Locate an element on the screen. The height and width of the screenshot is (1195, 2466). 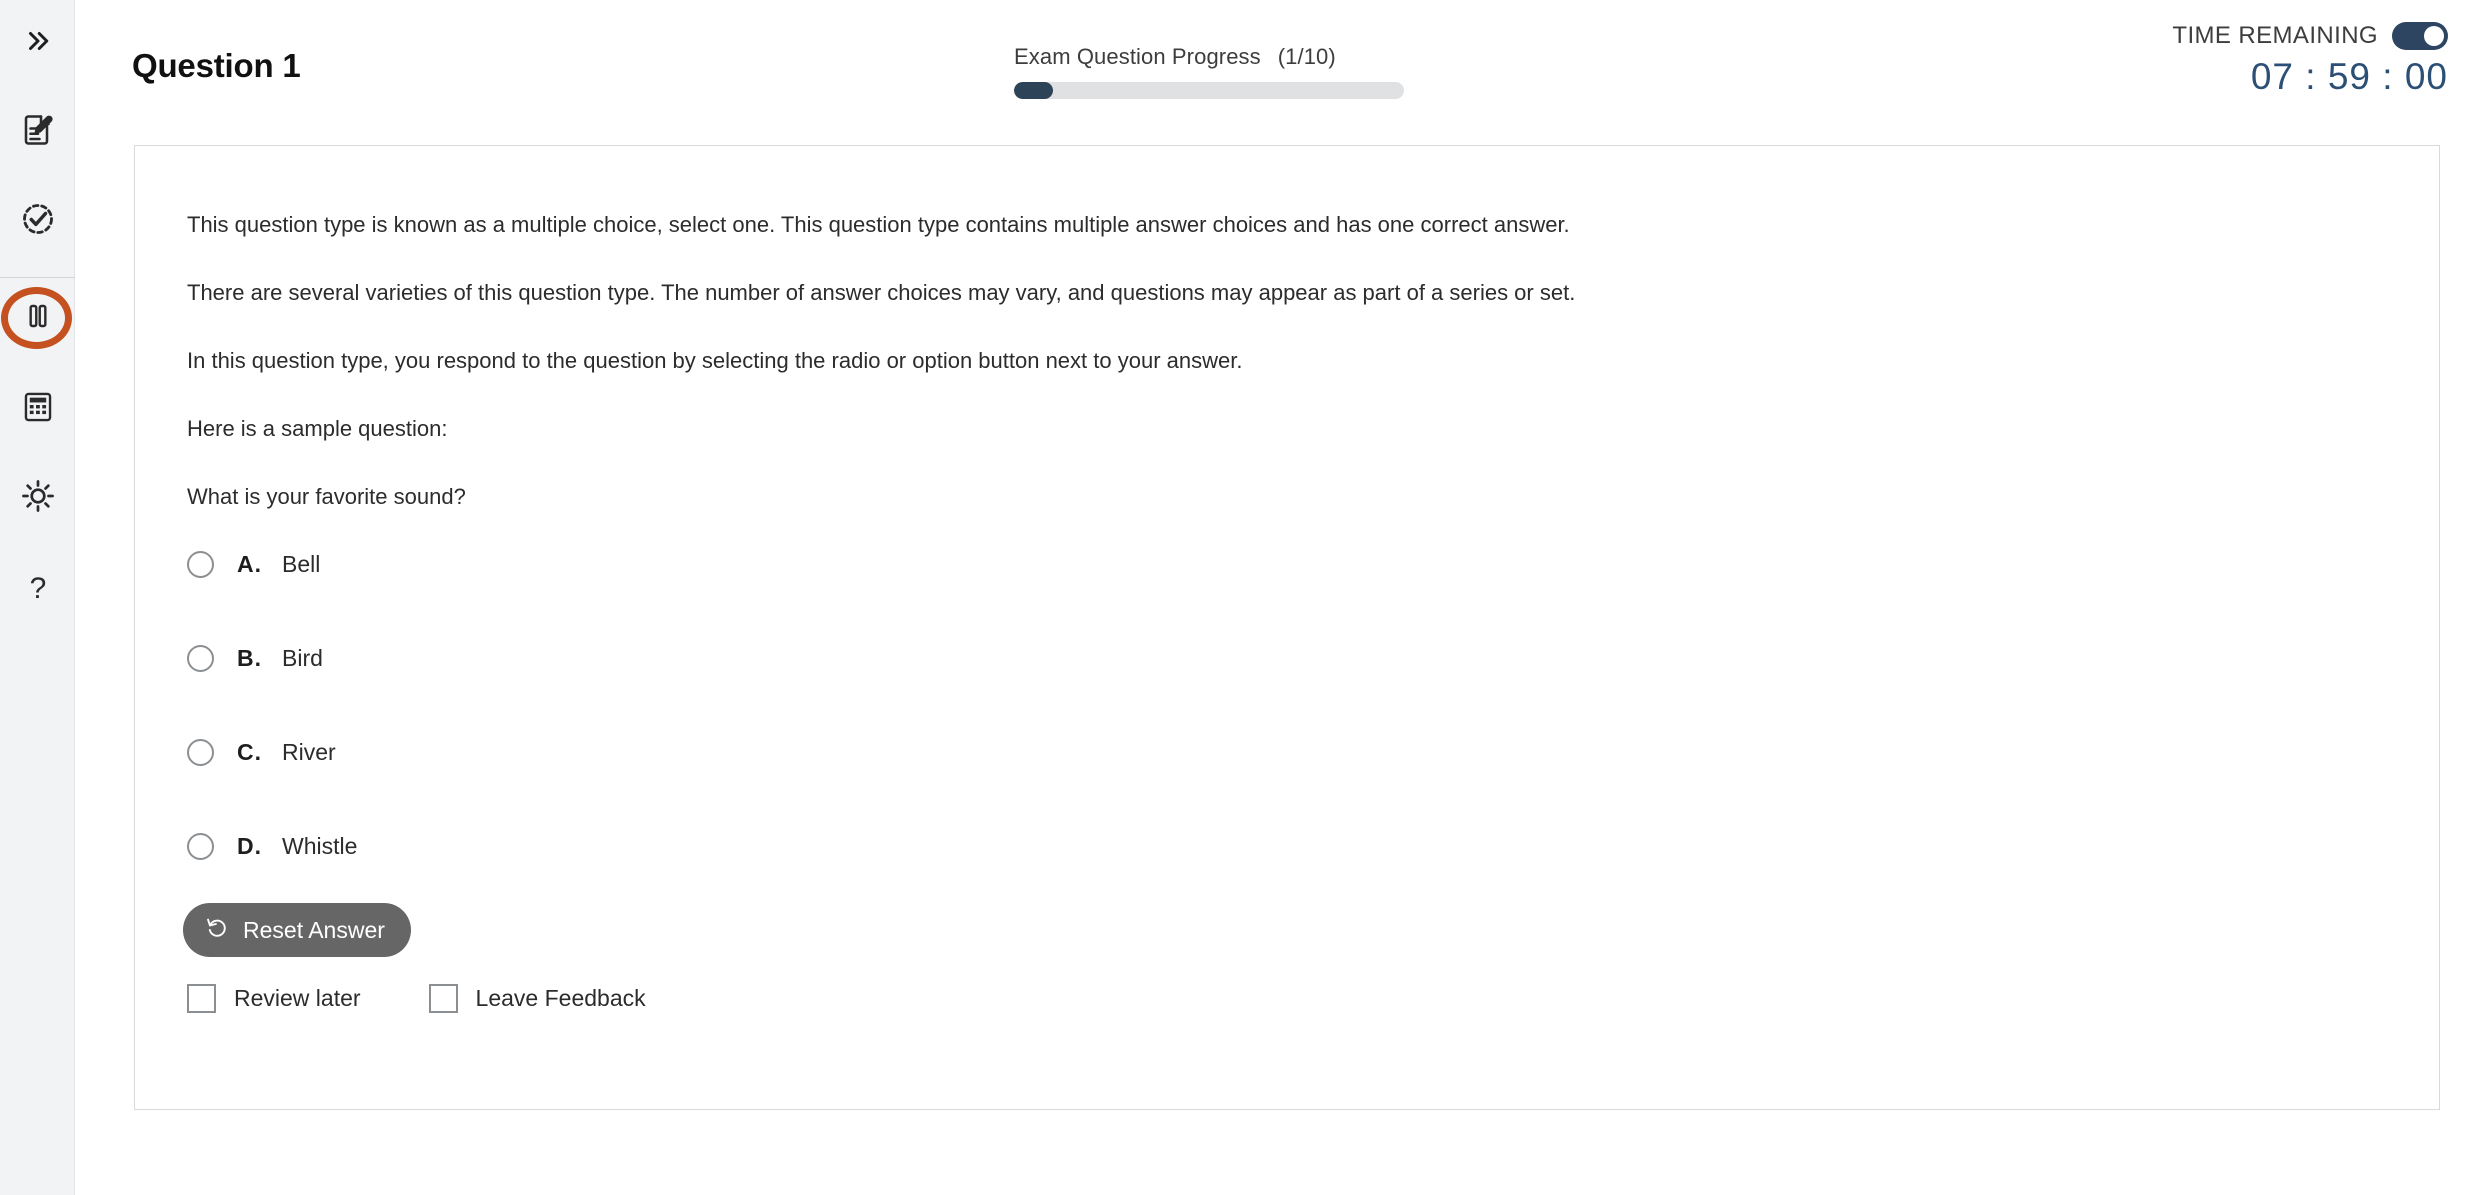
sidebar-item-review-status is located at coordinates (37, 221).